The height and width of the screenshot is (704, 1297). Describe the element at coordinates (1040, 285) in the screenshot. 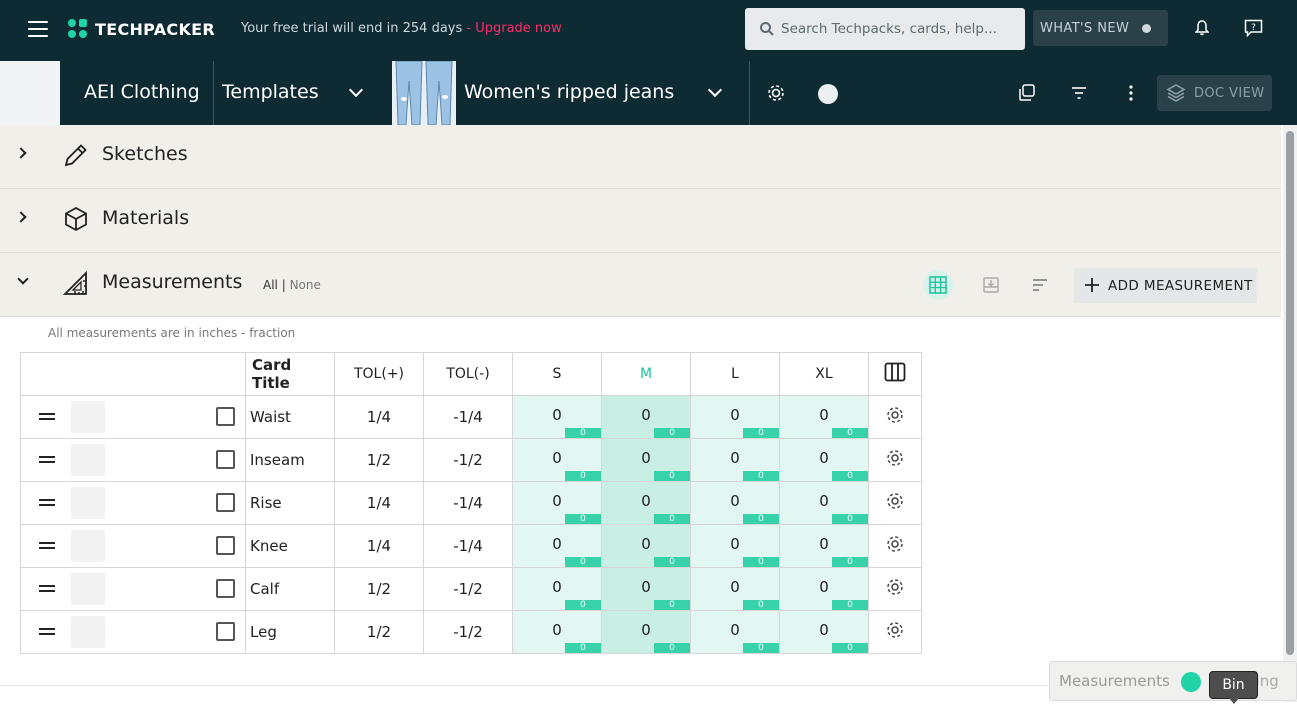

I see `sort-icon` at that location.